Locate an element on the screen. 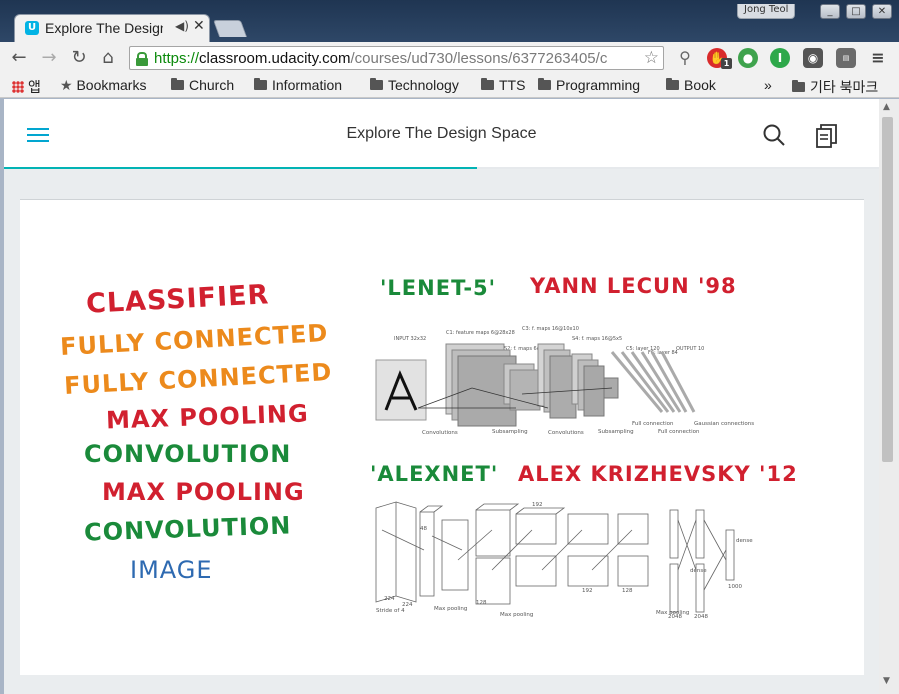 The height and width of the screenshot is (694, 899). apps-shortcut: 앱 is located at coordinates (26, 87).